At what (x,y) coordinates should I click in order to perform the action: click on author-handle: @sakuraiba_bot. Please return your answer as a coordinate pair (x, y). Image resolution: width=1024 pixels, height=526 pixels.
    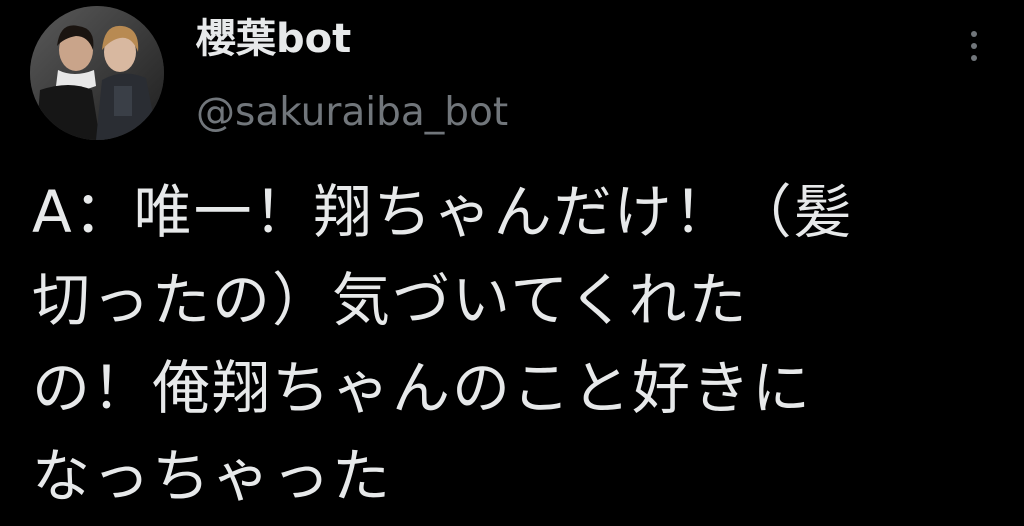
    Looking at the image, I should click on (352, 113).